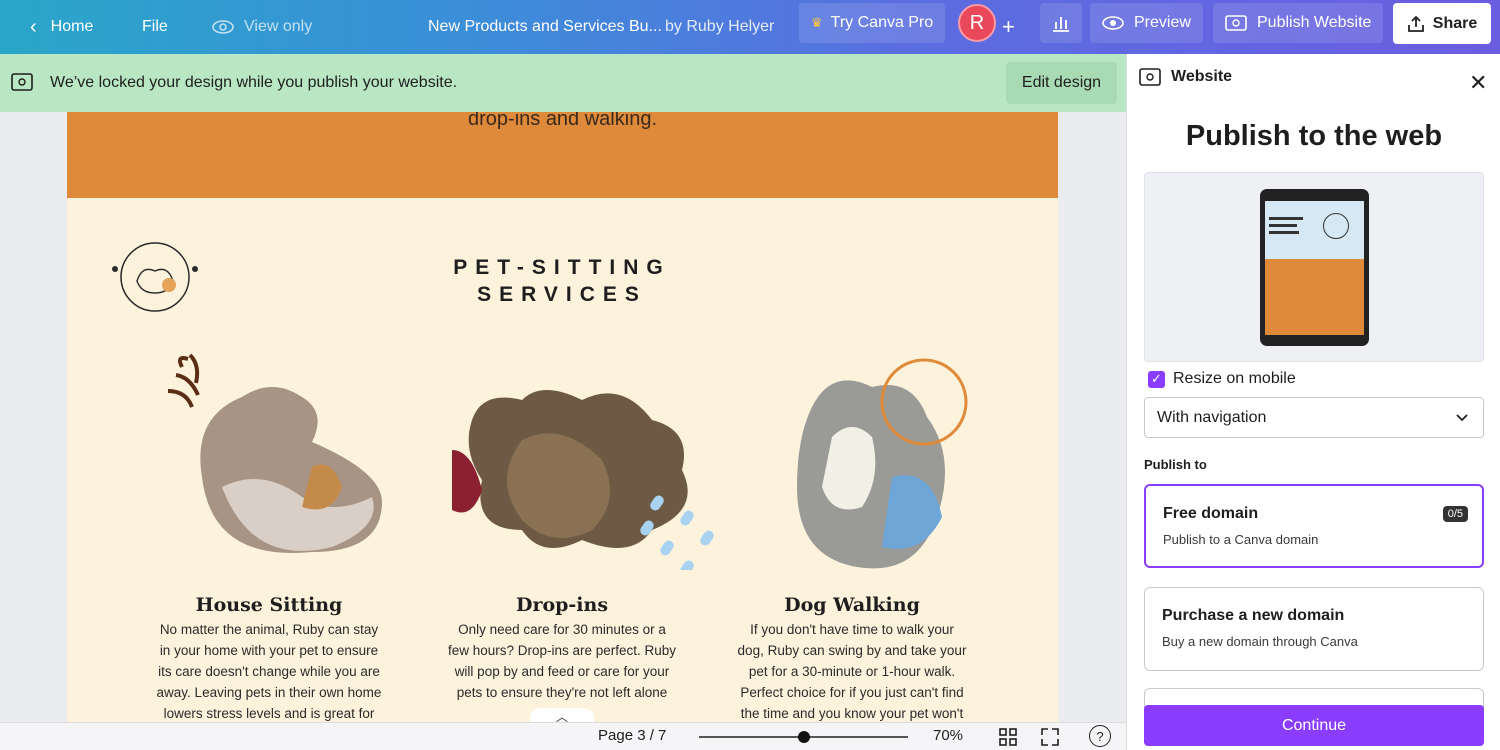 The height and width of the screenshot is (750, 1500). I want to click on home-label: Home, so click(72, 26).